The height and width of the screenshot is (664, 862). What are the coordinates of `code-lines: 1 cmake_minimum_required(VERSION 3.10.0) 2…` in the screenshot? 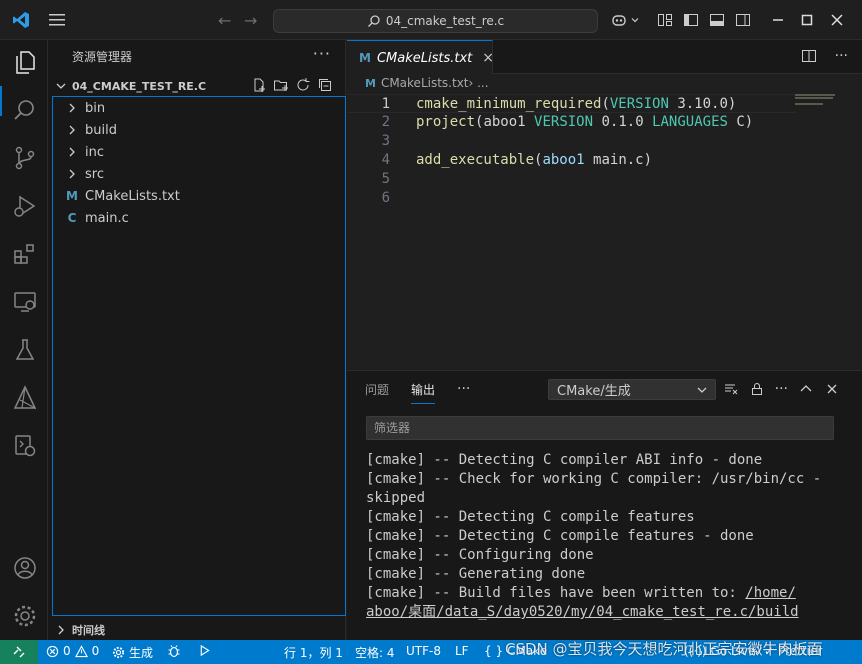 It's located at (572, 151).